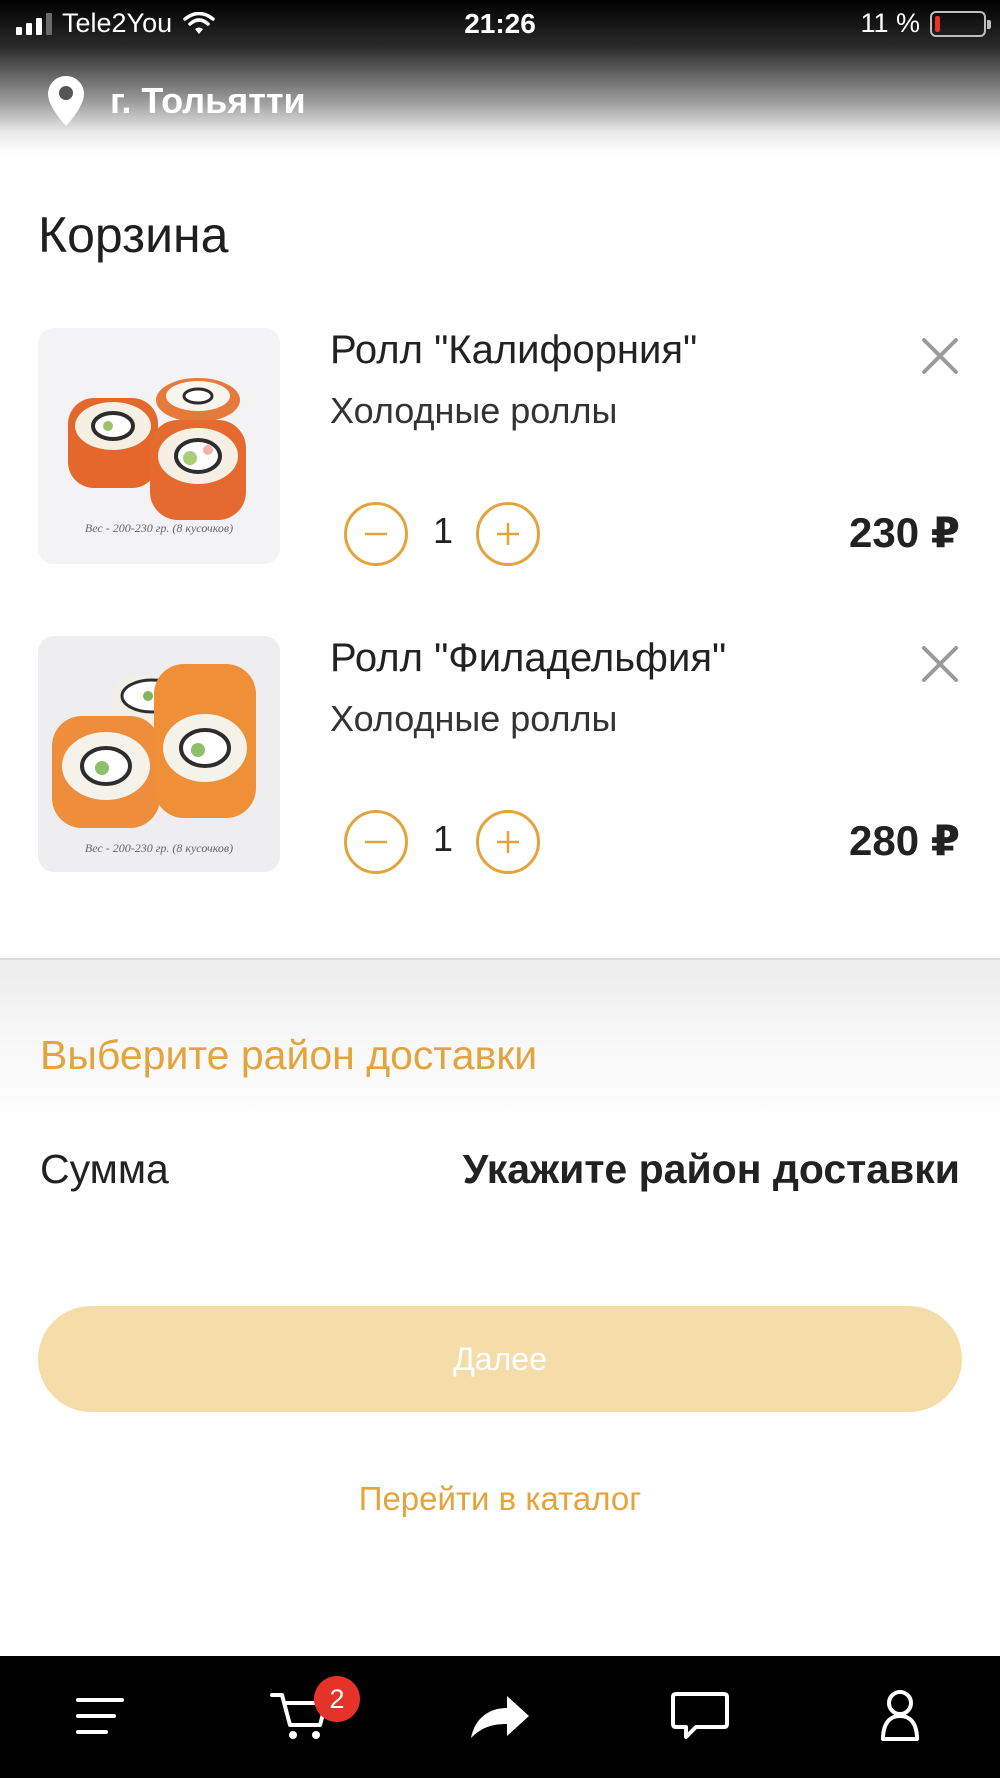 The width and height of the screenshot is (1000, 1778). I want to click on item-name: Ролл "Филадельфия", so click(528, 658).